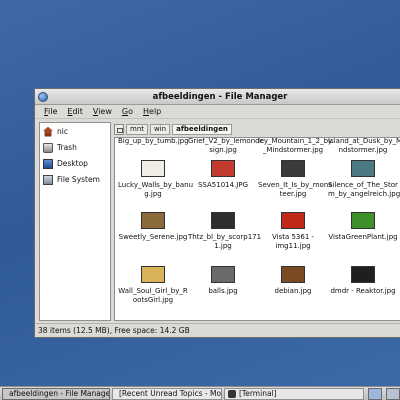  I want to click on file-name: Big_up_by_tumb.jpg, so click(153, 141).